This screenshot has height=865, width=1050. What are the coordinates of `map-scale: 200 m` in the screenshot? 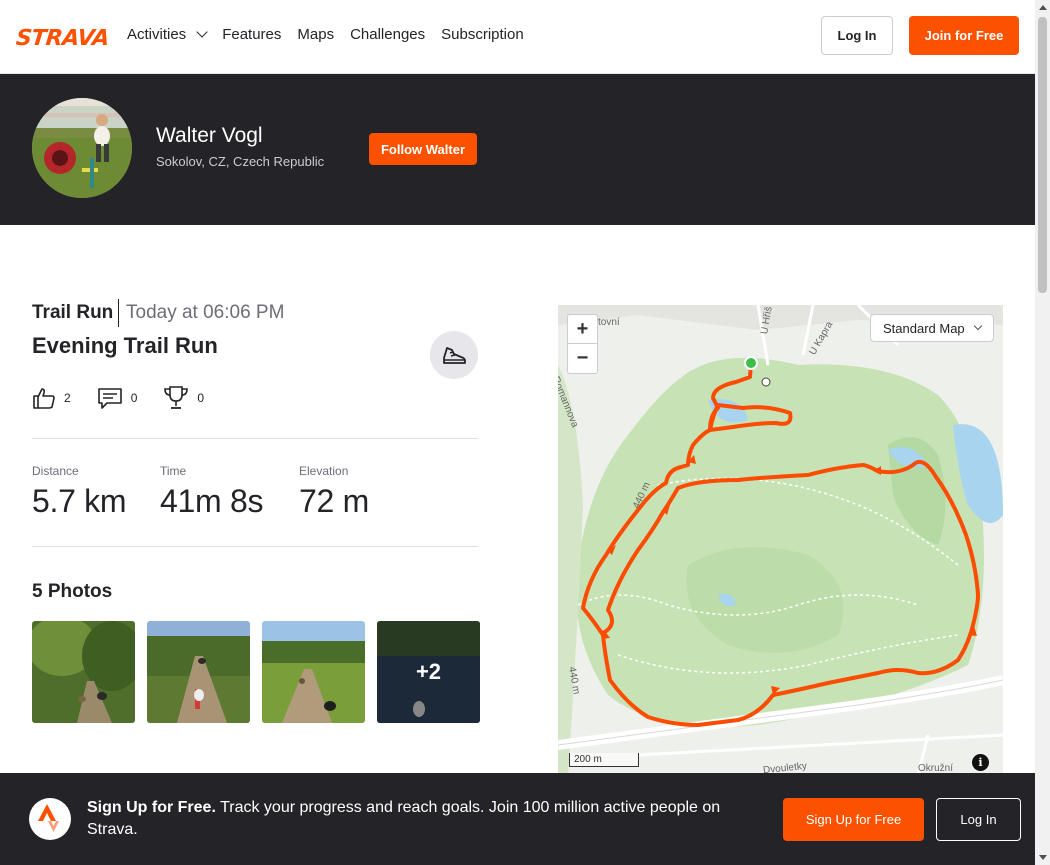 It's located at (604, 760).